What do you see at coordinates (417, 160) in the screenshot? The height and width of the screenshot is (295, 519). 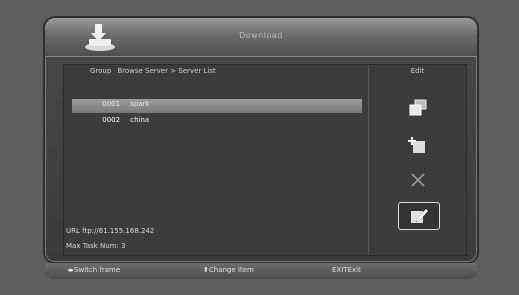 I see `action-panel: Edit` at bounding box center [417, 160].